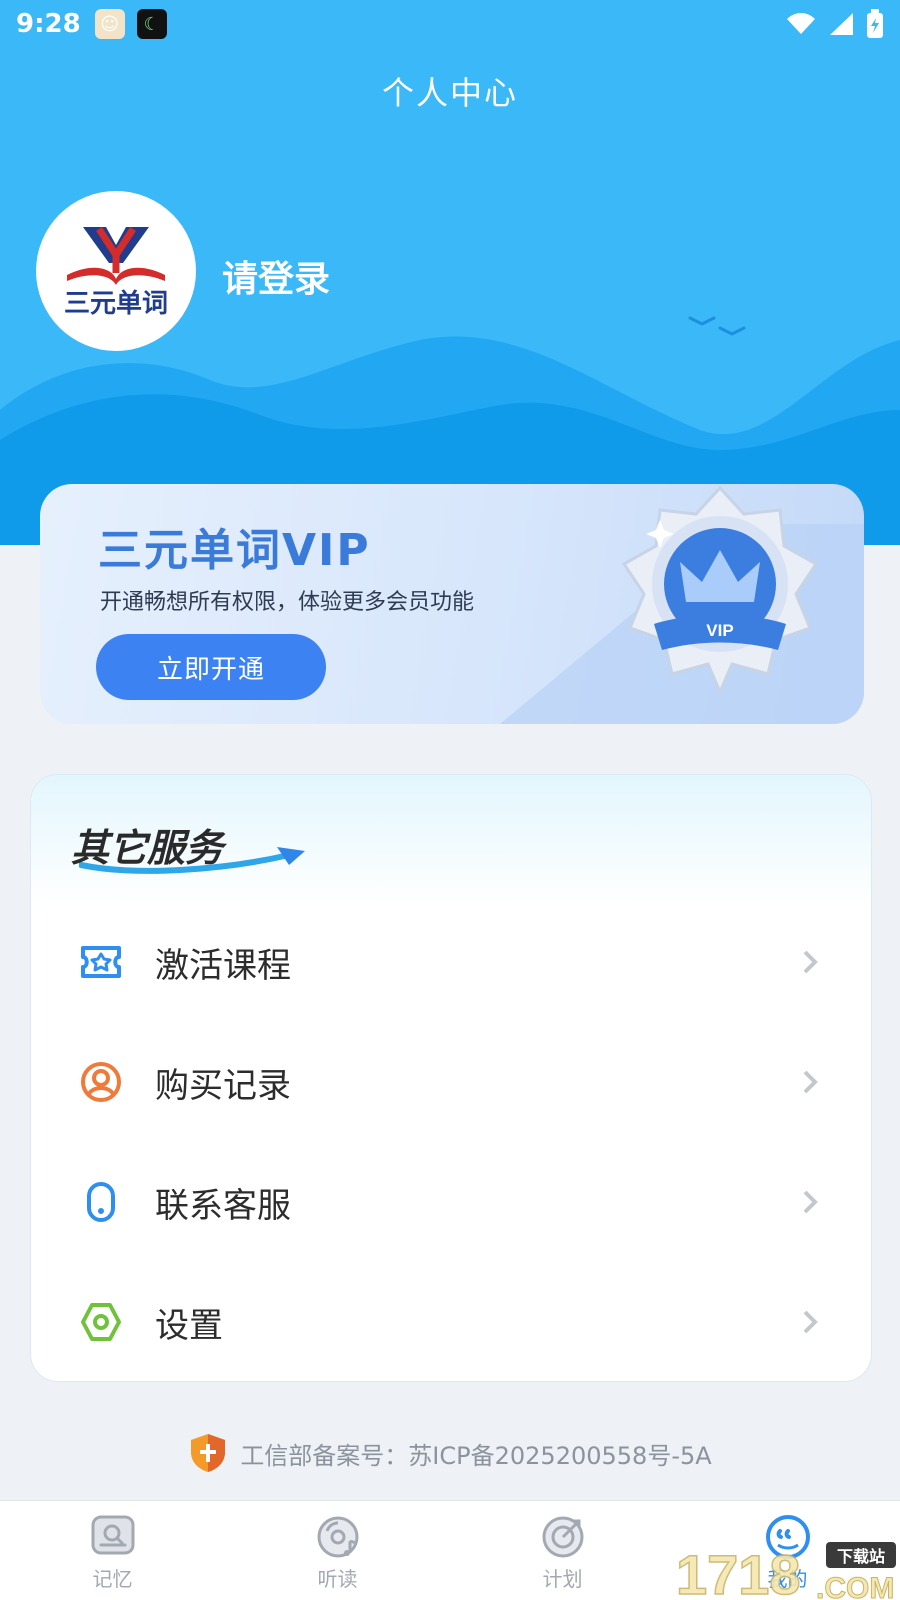 Image resolution: width=900 pixels, height=1600 pixels. I want to click on tab-label: 听读, so click(337, 1579).